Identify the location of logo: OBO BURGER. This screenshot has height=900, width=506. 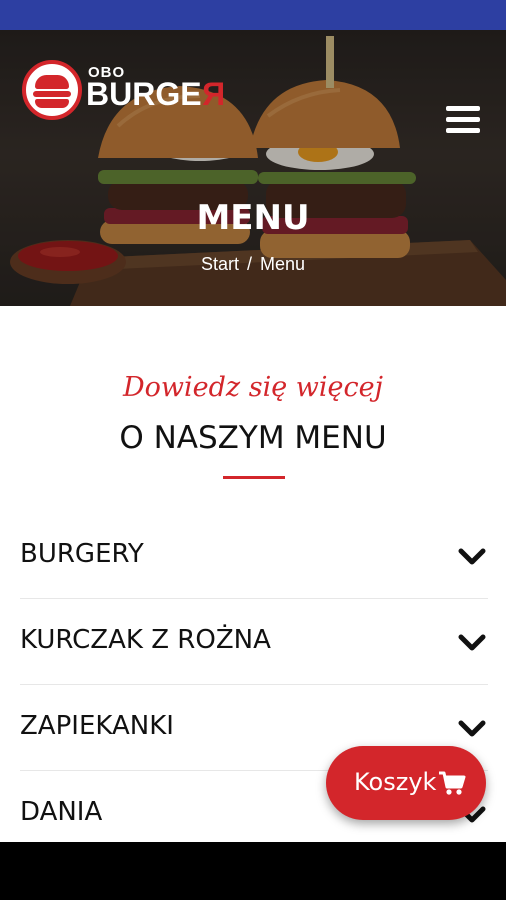
(127, 92).